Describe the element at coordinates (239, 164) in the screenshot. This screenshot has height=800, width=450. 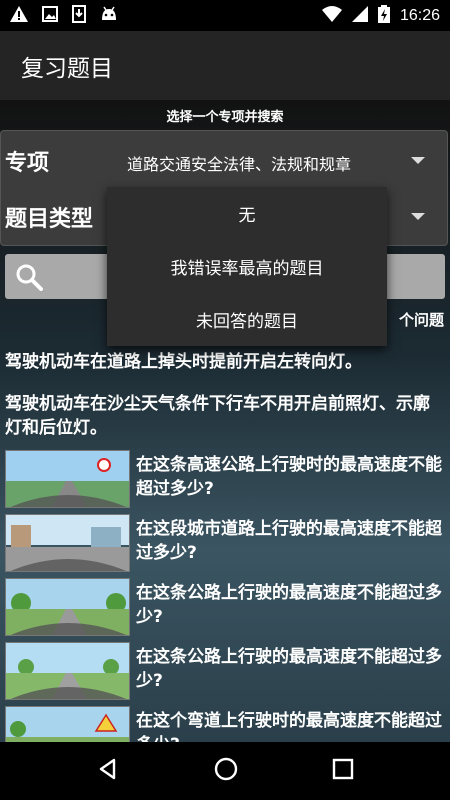
I see `category-value: 道路交通安全法律、法规和规章` at that location.